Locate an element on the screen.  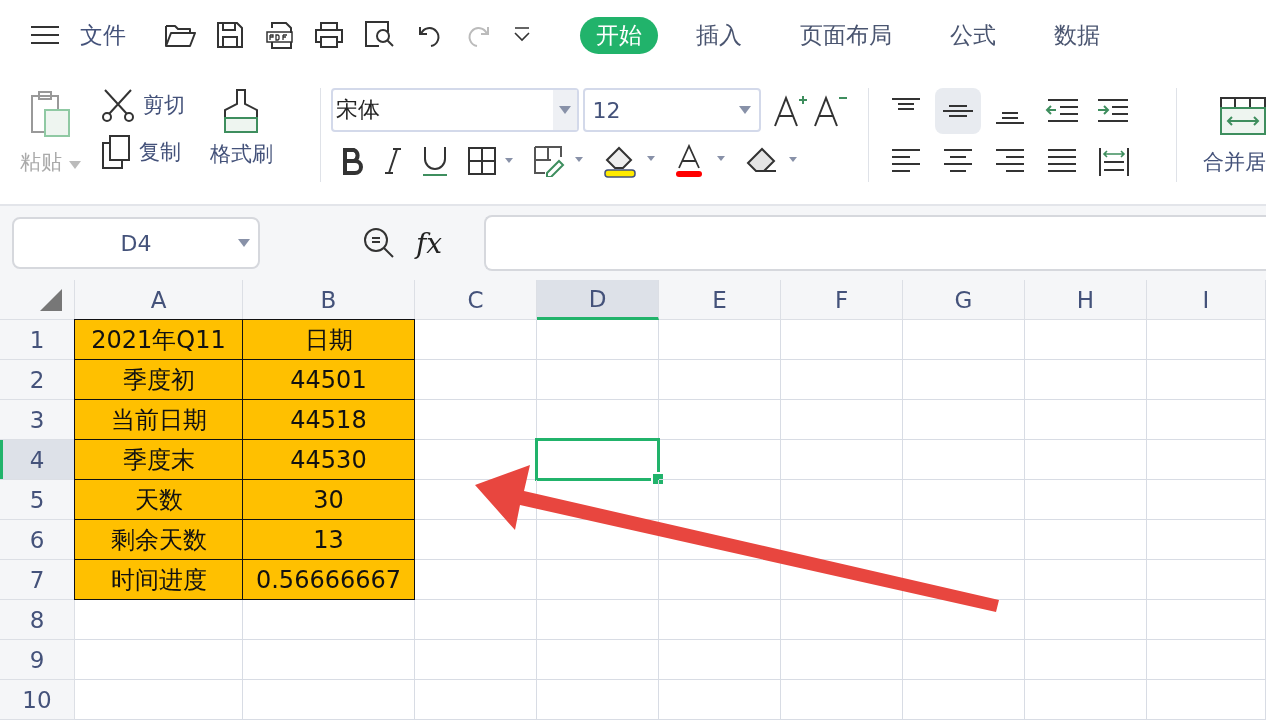
insert-function-button: fx is located at coordinates (429, 243).